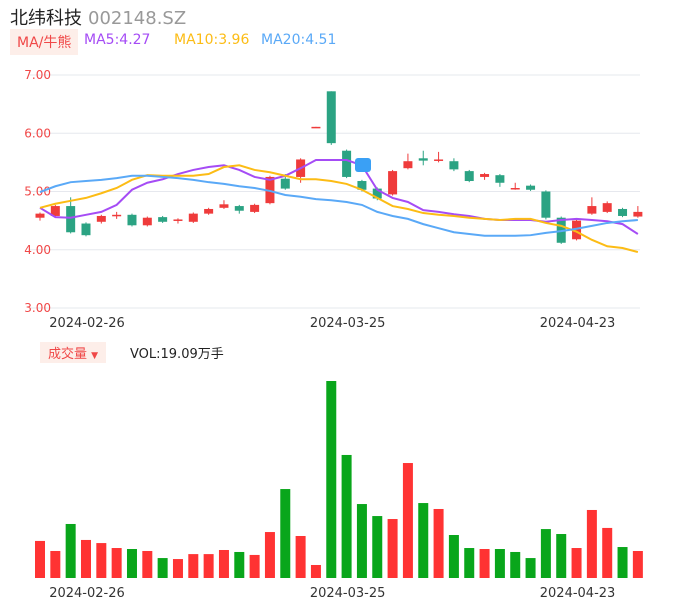 Image resolution: width=686 pixels, height=606 pixels. Describe the element at coordinates (578, 323) in the screenshot. I see `x-tick-label: 2024-04-23` at that location.